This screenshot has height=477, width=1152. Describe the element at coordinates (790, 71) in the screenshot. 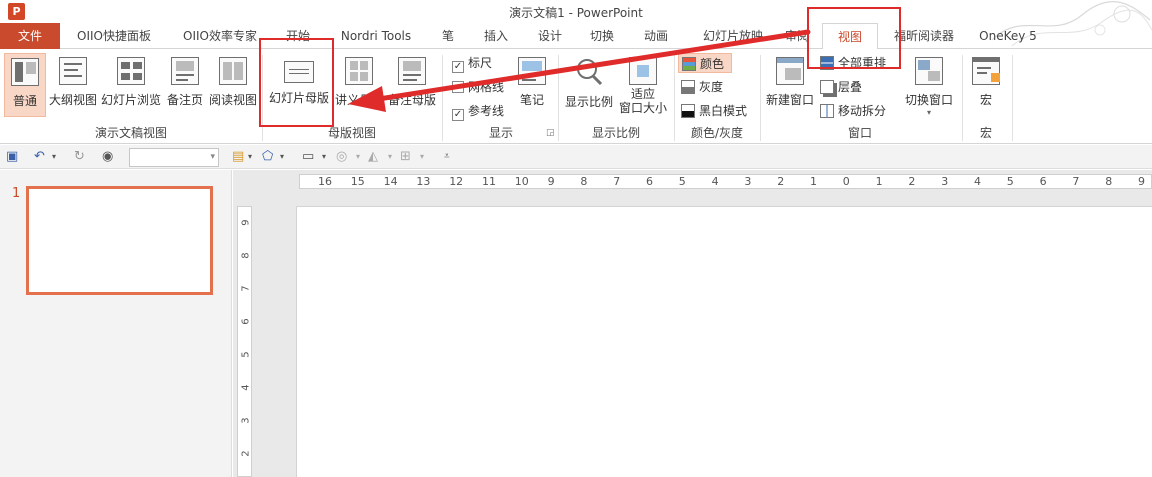

I see `new-window-icon` at that location.